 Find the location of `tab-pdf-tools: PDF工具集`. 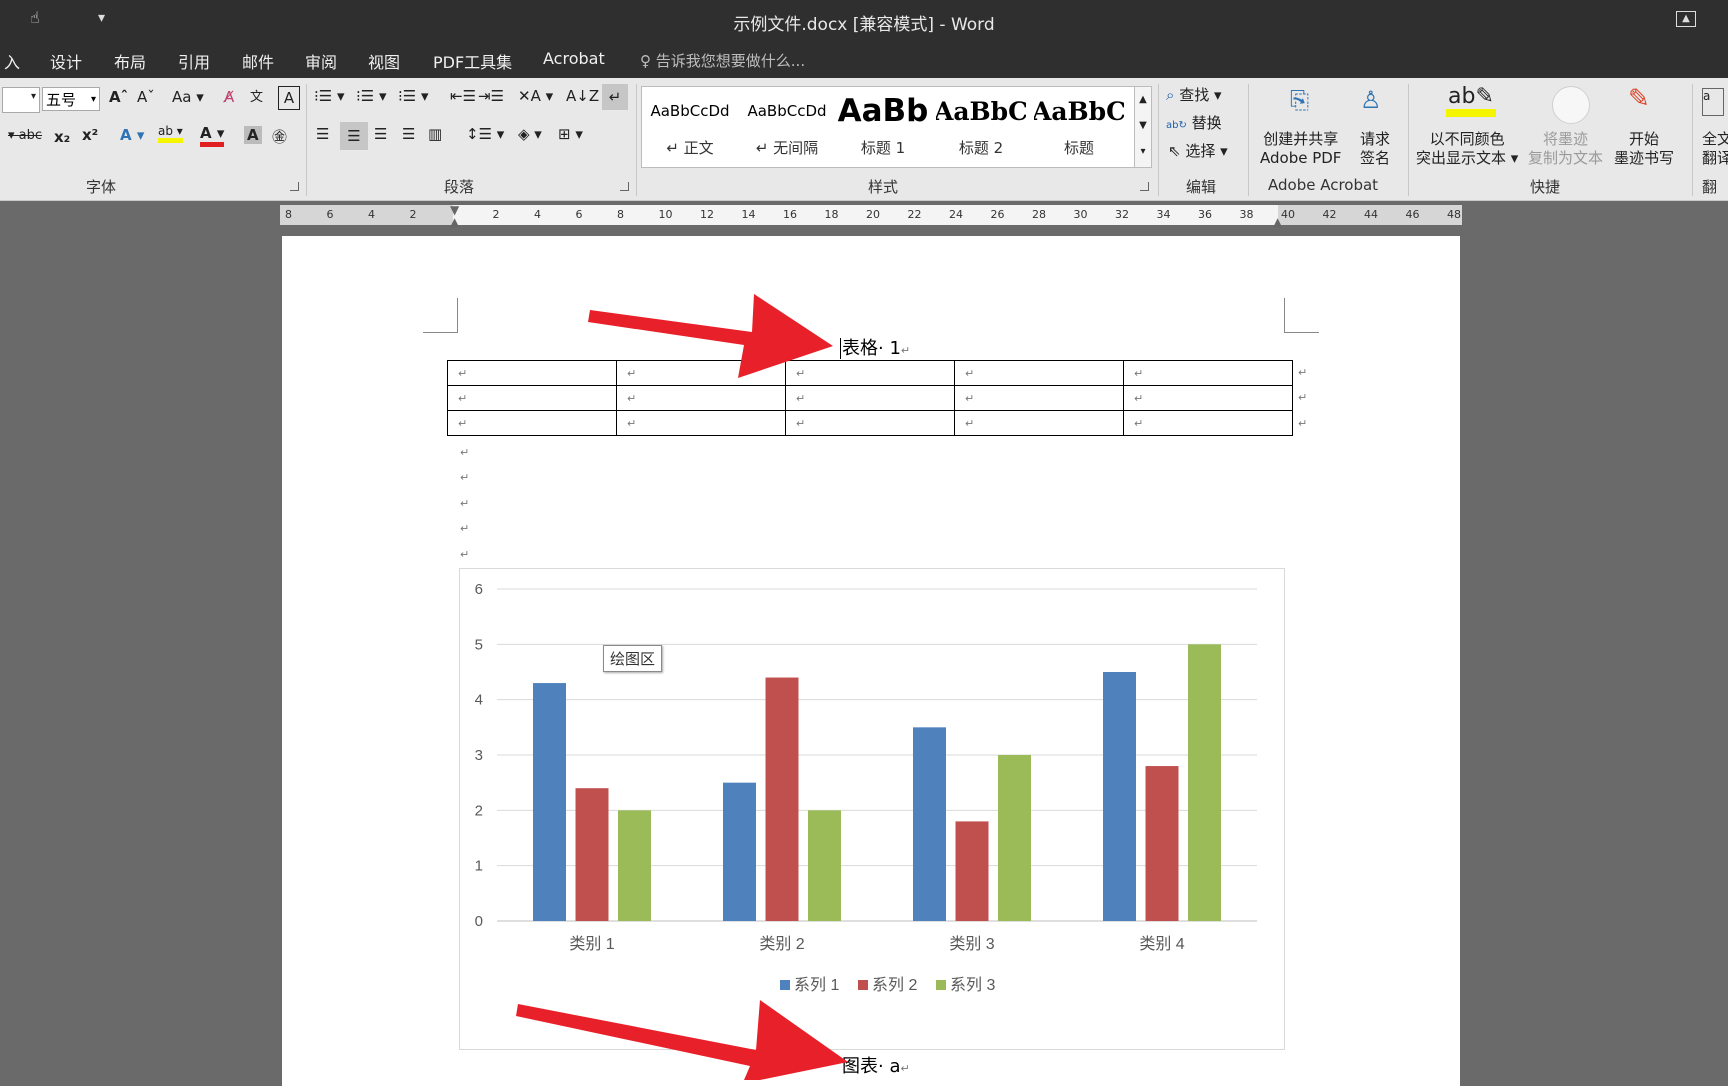

tab-pdf-tools: PDF工具集 is located at coordinates (472, 61).